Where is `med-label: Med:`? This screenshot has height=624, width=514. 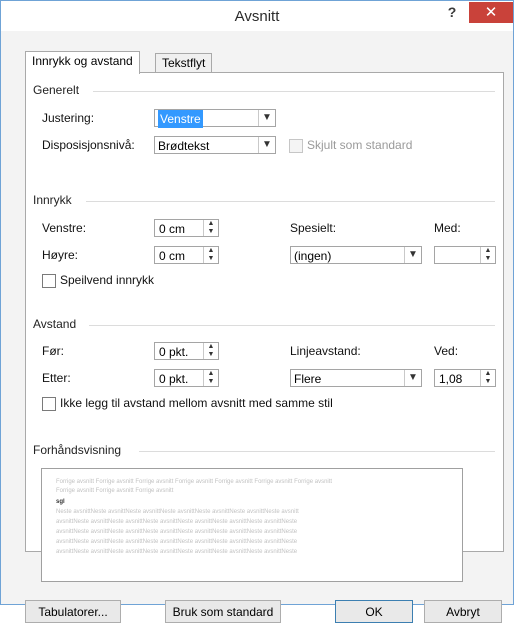
med-label: Med: is located at coordinates (447, 228).